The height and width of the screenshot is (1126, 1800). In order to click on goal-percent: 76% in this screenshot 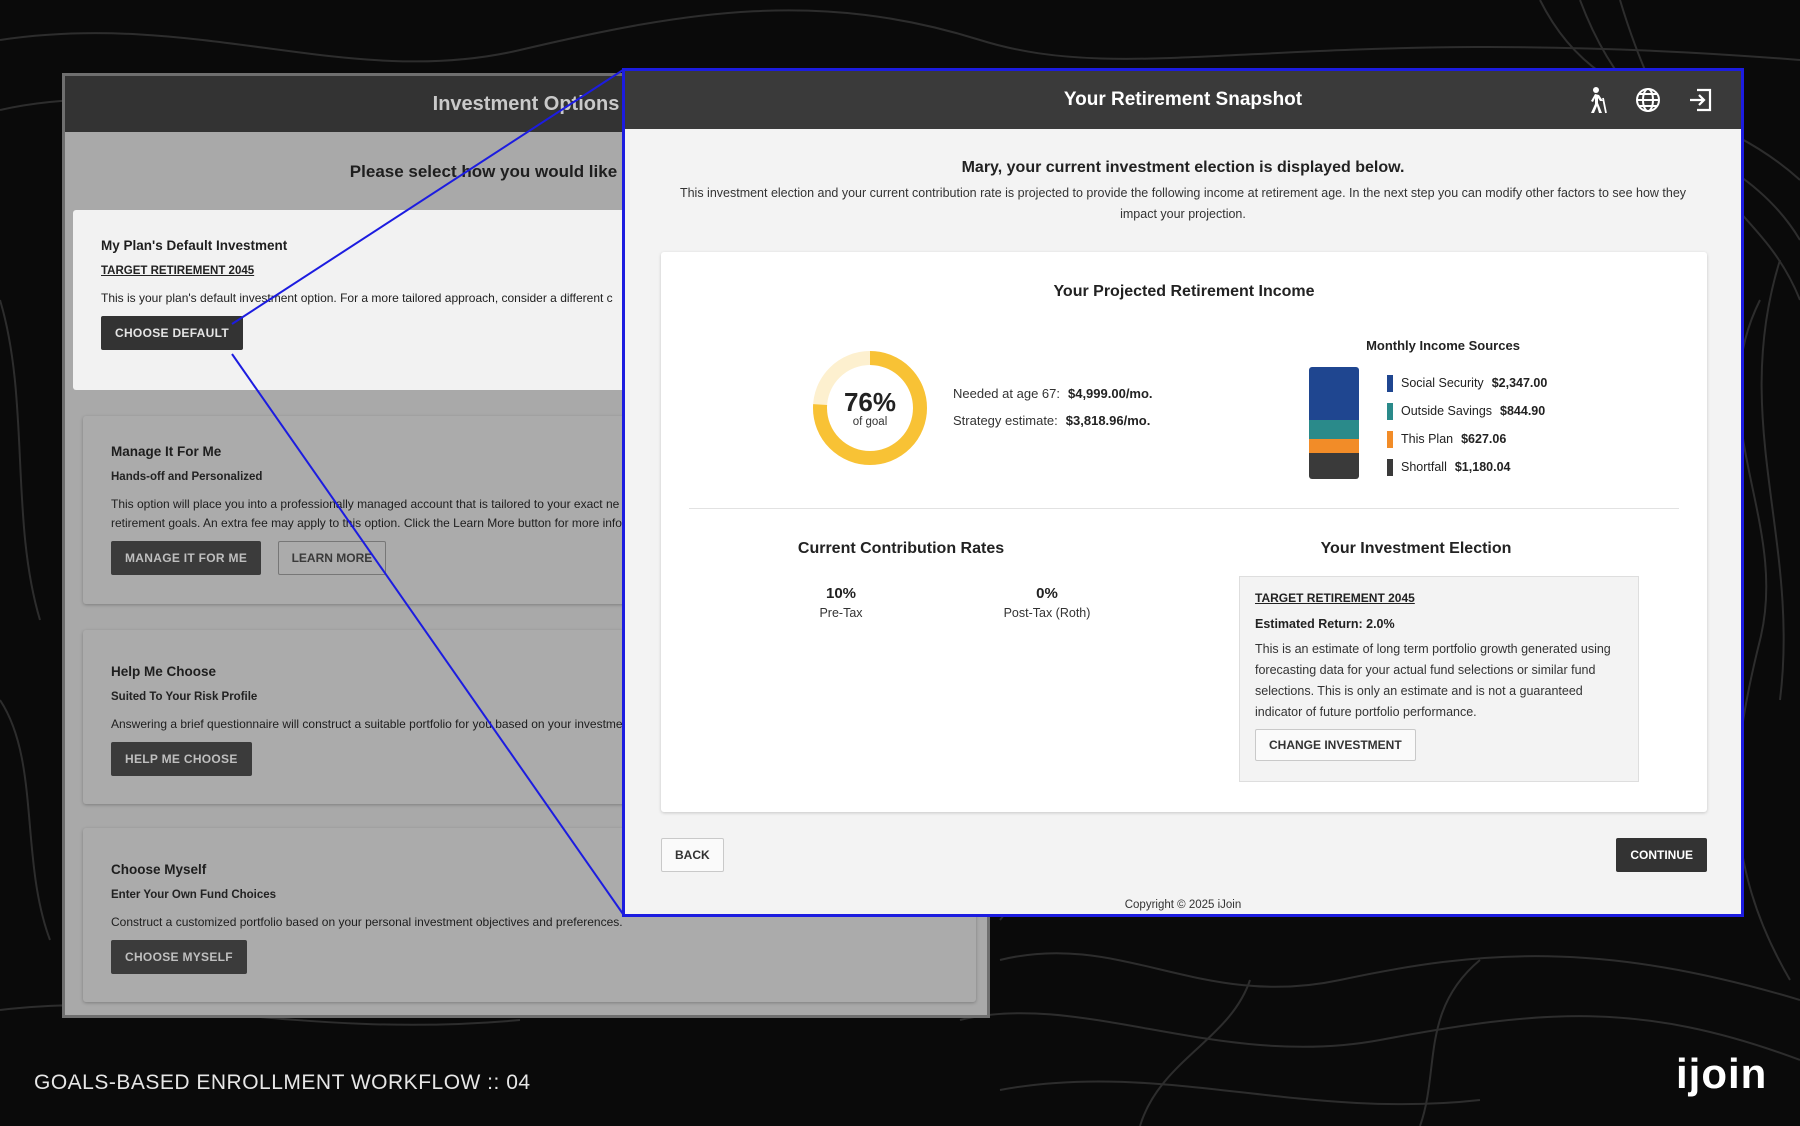, I will do `click(870, 402)`.